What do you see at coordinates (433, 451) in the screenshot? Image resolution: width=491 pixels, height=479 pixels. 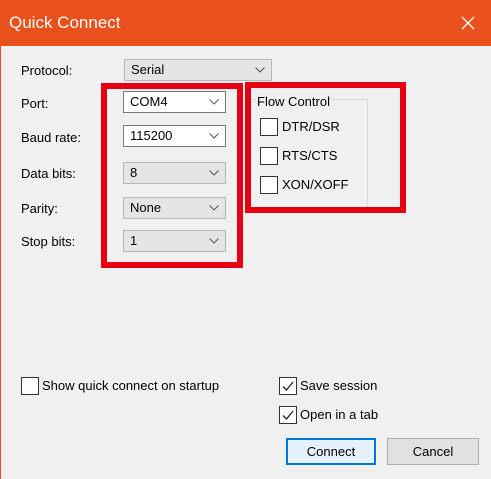 I see `cancel-button: Cancel` at bounding box center [433, 451].